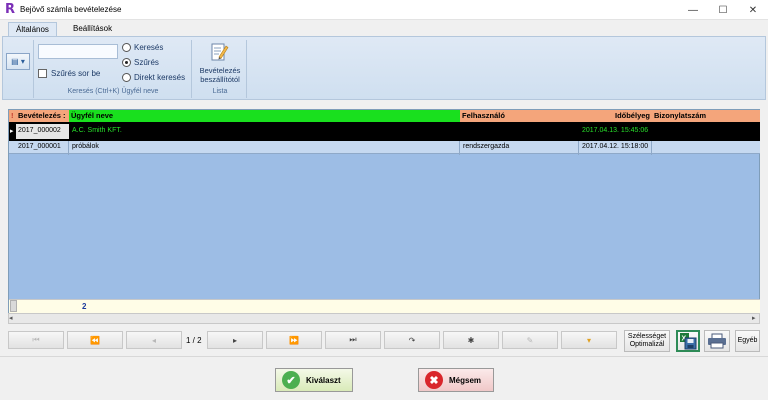 Image resolution: width=768 pixels, height=400 pixels. Describe the element at coordinates (265, 132) in the screenshot. I see `cell-customer: A.C. Smith KFT.` at that location.